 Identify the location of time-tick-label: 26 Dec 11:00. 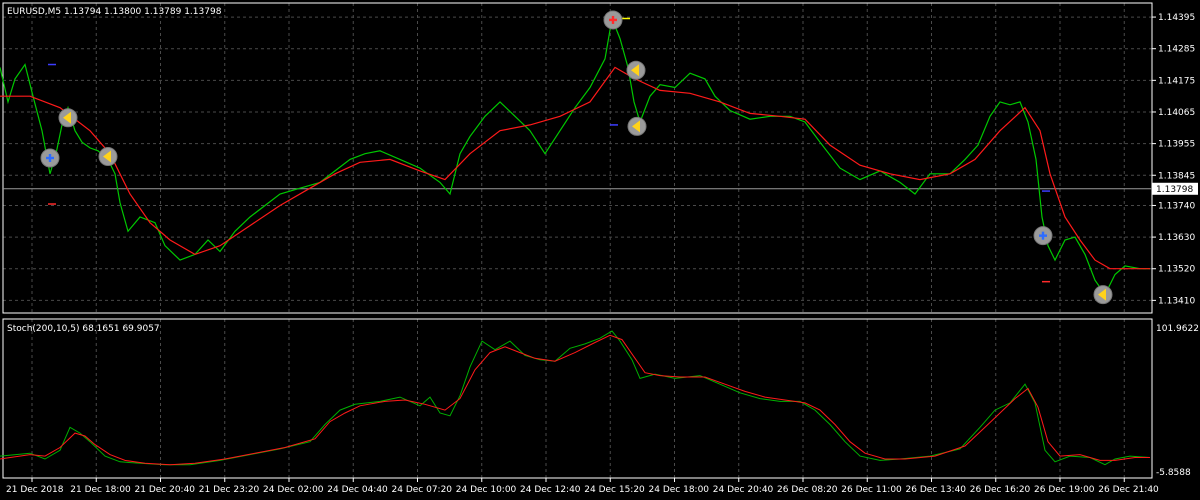
(871, 490).